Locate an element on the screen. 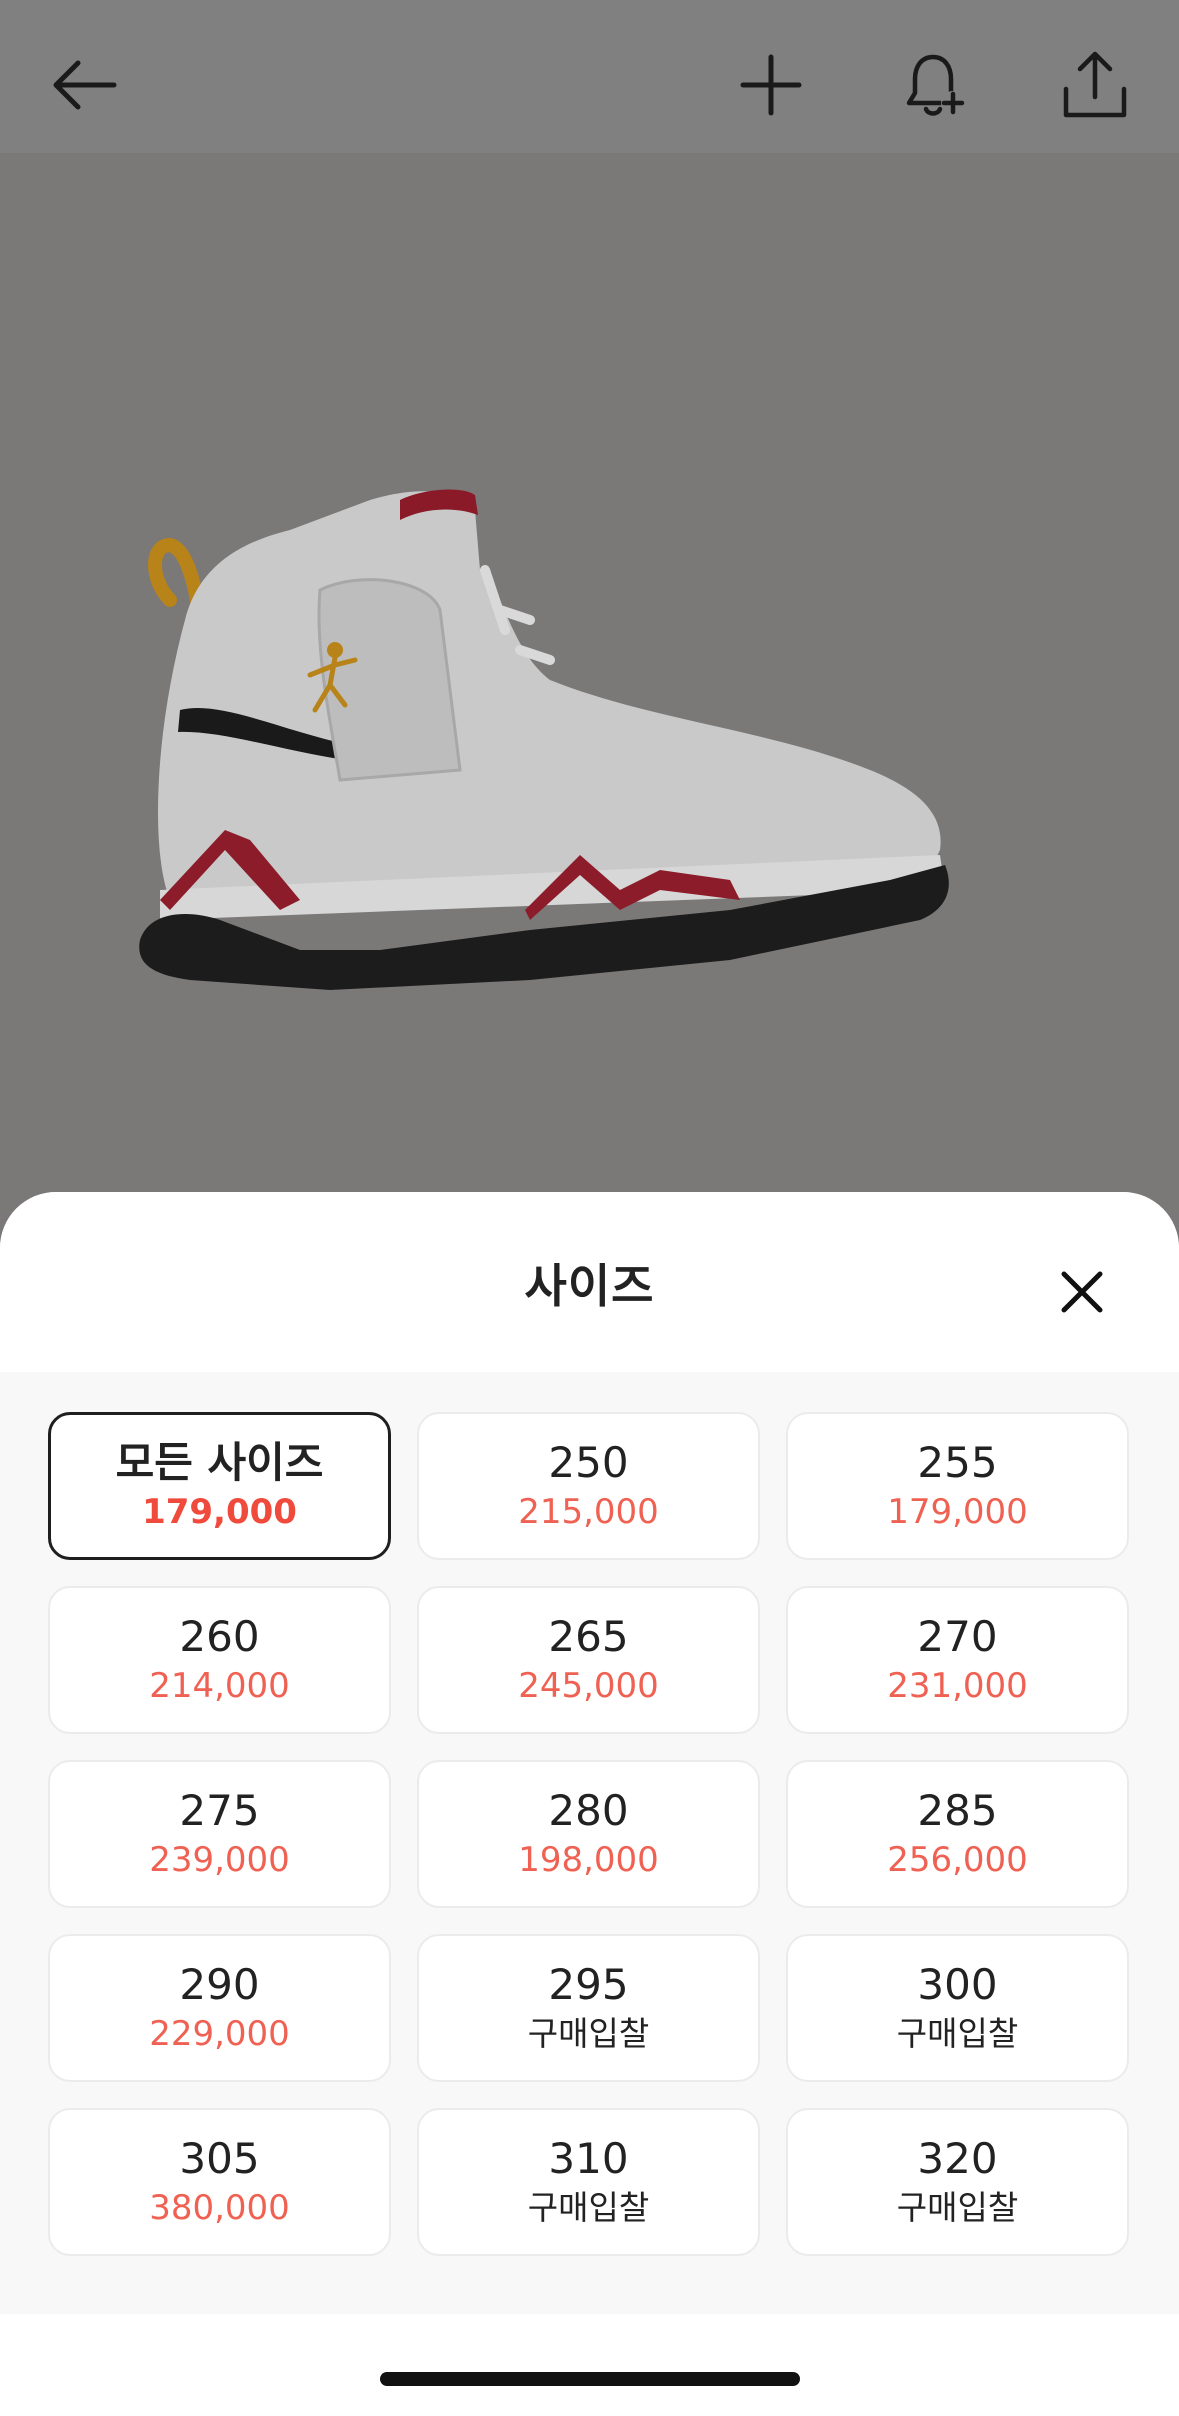 This screenshot has width=1179, height=2416. size-option-270: 270 231,000 is located at coordinates (957, 1660).